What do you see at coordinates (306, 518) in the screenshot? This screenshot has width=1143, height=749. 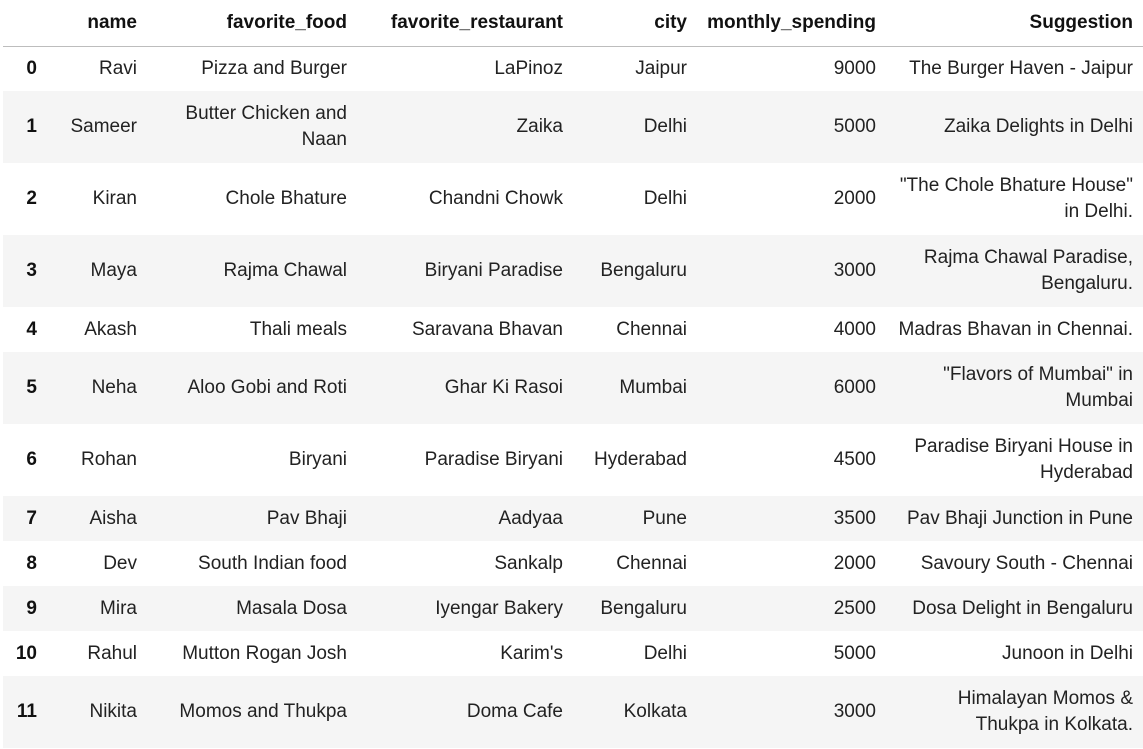 I see `cell-favorite-food: Pav Bhaji` at bounding box center [306, 518].